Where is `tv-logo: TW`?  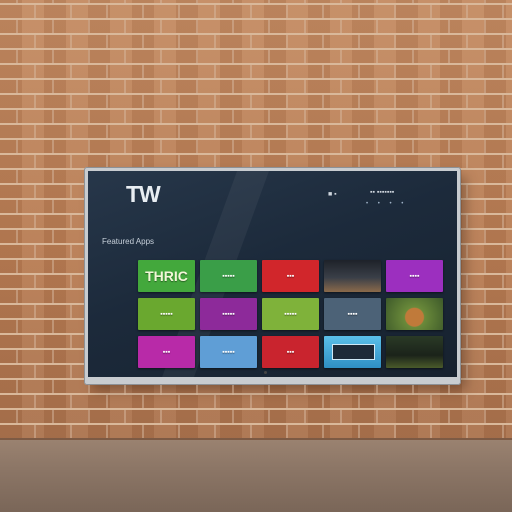 tv-logo: TW is located at coordinates (143, 194).